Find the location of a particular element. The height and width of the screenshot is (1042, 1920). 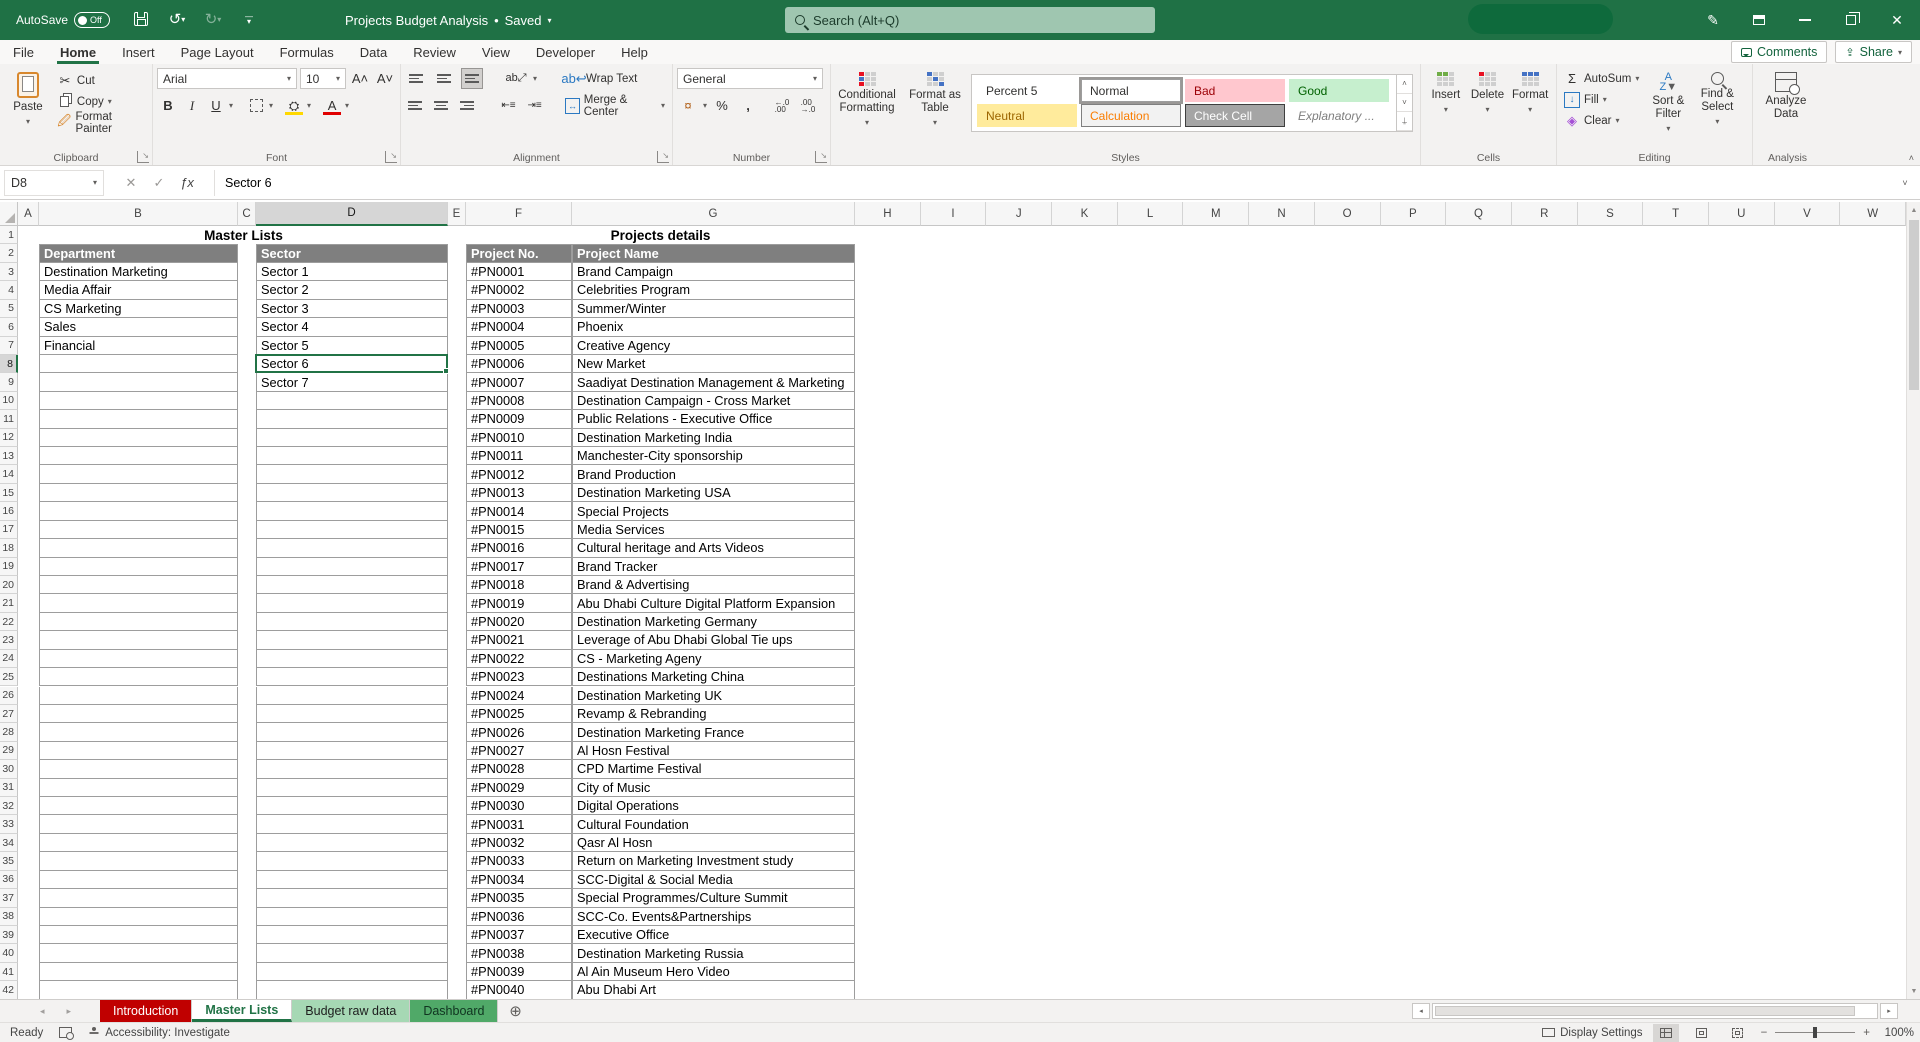

row-header-21: 21 is located at coordinates (9, 603).